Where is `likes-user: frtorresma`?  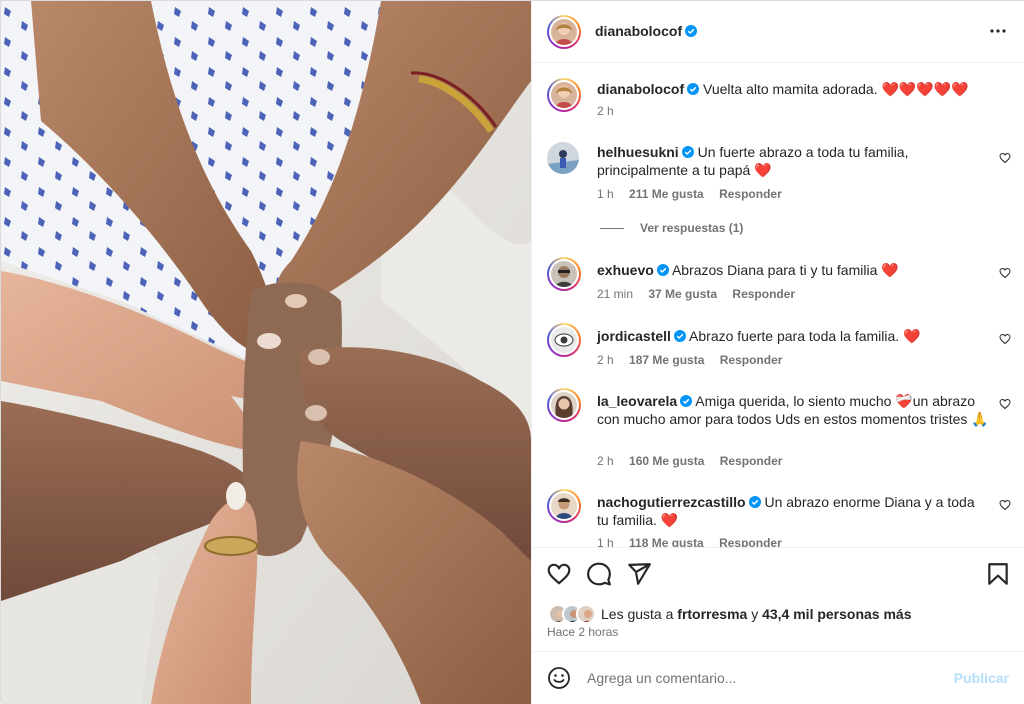 likes-user: frtorresma is located at coordinates (712, 614).